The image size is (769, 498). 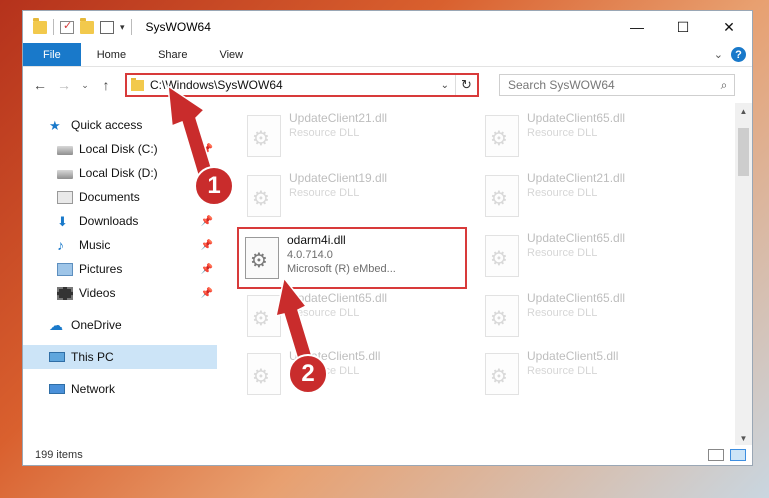 I want to click on forward-button: →, so click(x=64, y=85).